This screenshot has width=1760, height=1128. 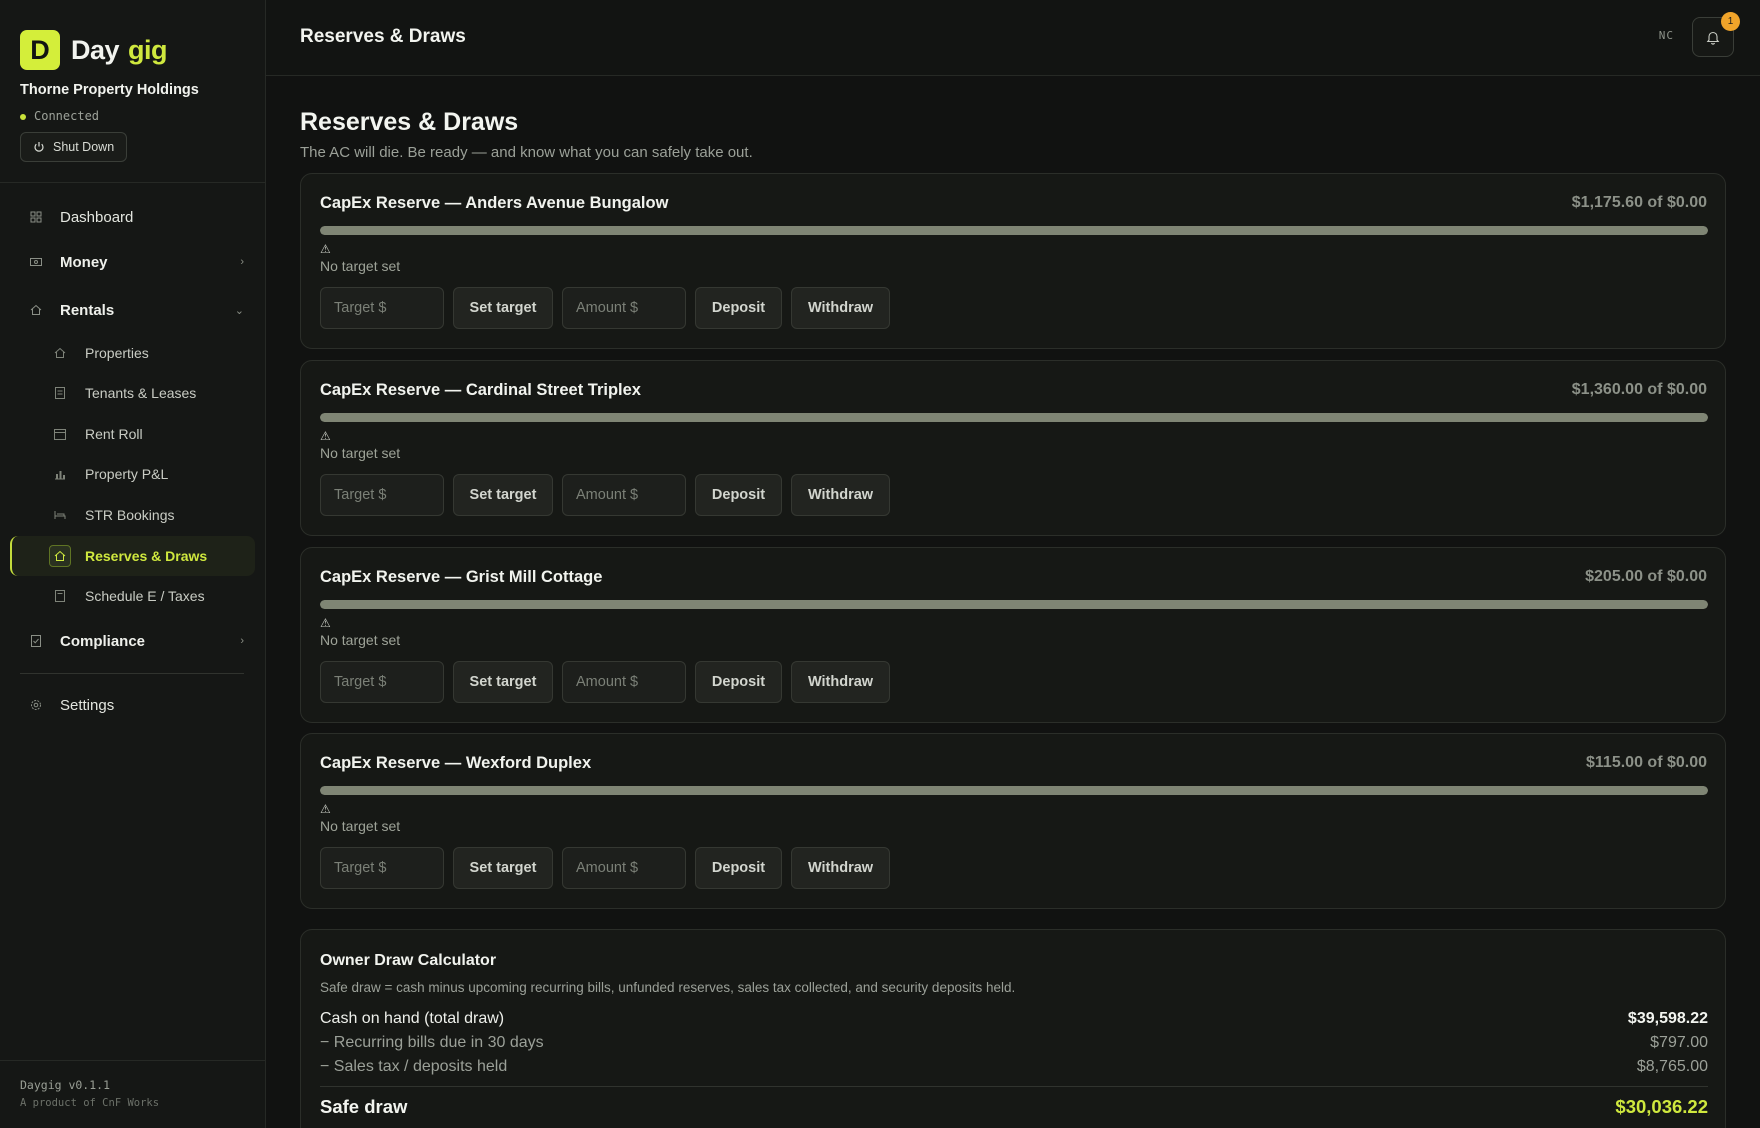 What do you see at coordinates (461, 577) in the screenshot?
I see `reserve-name: CapEx Reserve — Grist Mill Cottage` at bounding box center [461, 577].